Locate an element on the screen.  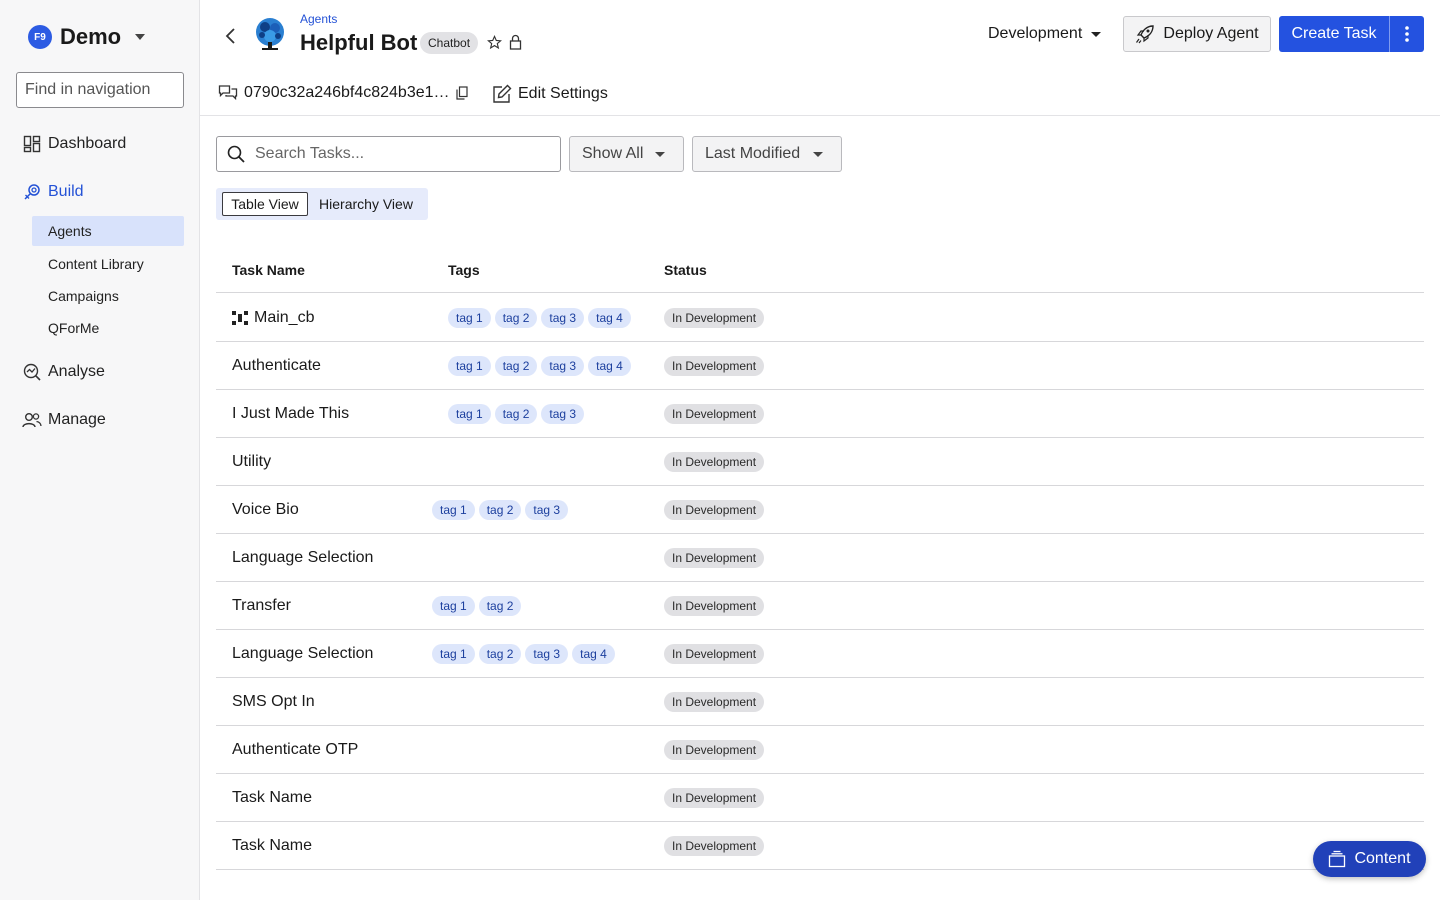
show-filter-dropdown: Show All is located at coordinates (626, 154).